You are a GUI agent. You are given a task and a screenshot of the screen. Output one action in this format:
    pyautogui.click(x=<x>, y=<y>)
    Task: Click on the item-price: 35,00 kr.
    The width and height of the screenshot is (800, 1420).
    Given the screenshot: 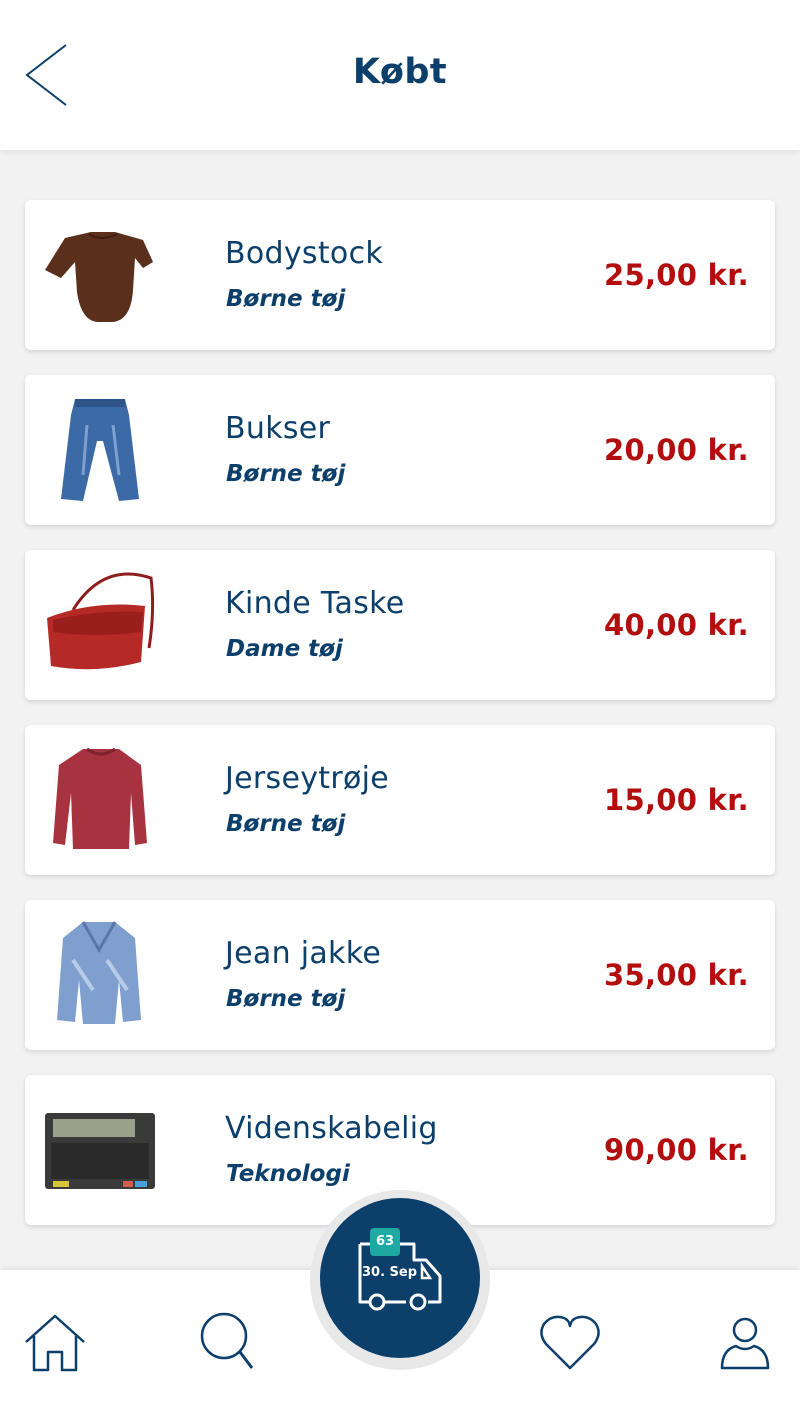 What is the action you would take?
    pyautogui.click(x=676, y=975)
    